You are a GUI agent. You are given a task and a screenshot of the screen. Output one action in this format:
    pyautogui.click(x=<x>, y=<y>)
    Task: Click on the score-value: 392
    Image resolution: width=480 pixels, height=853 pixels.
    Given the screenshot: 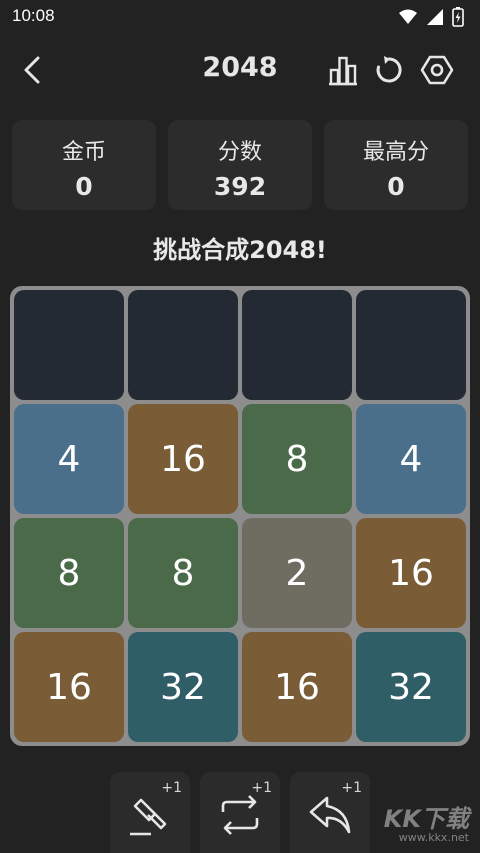 What is the action you would take?
    pyautogui.click(x=240, y=186)
    